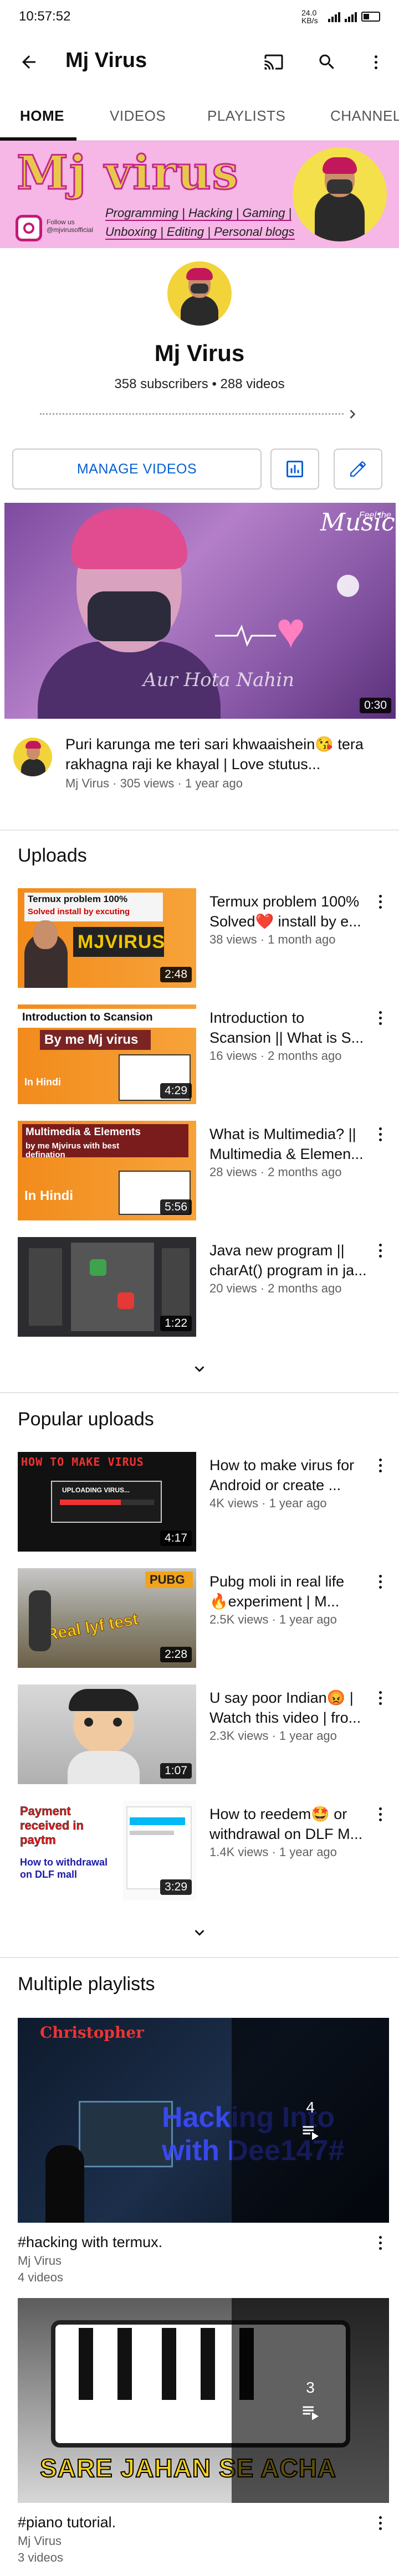 This screenshot has height=2576, width=399. I want to click on playlist-count: 4 videos, so click(40, 2277).